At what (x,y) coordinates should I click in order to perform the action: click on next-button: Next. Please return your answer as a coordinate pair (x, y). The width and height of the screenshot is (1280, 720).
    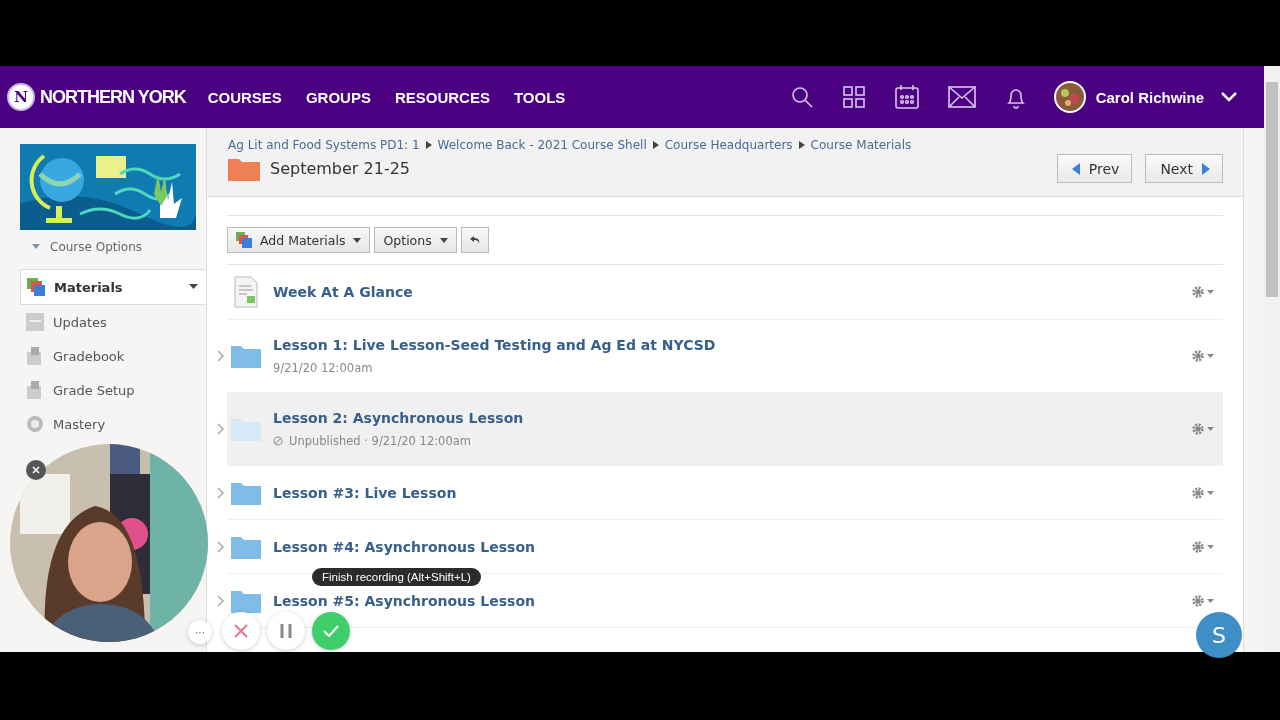
    Looking at the image, I should click on (1184, 168).